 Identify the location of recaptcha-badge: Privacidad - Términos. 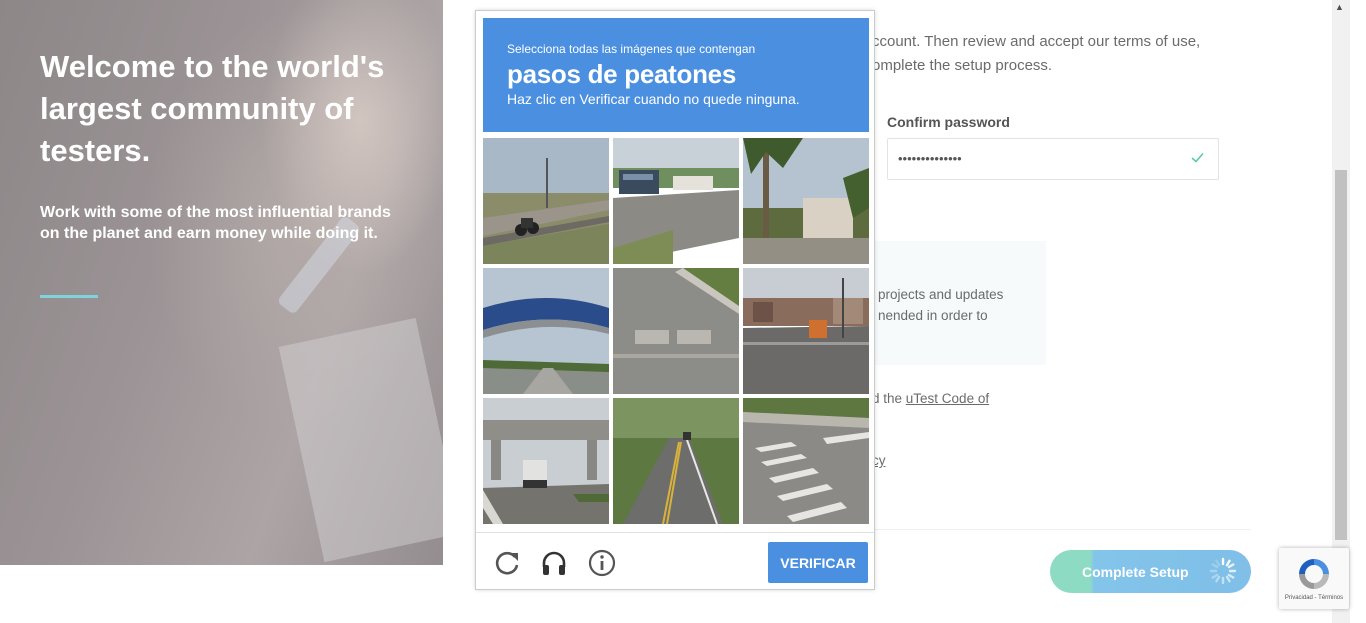
(1314, 578).